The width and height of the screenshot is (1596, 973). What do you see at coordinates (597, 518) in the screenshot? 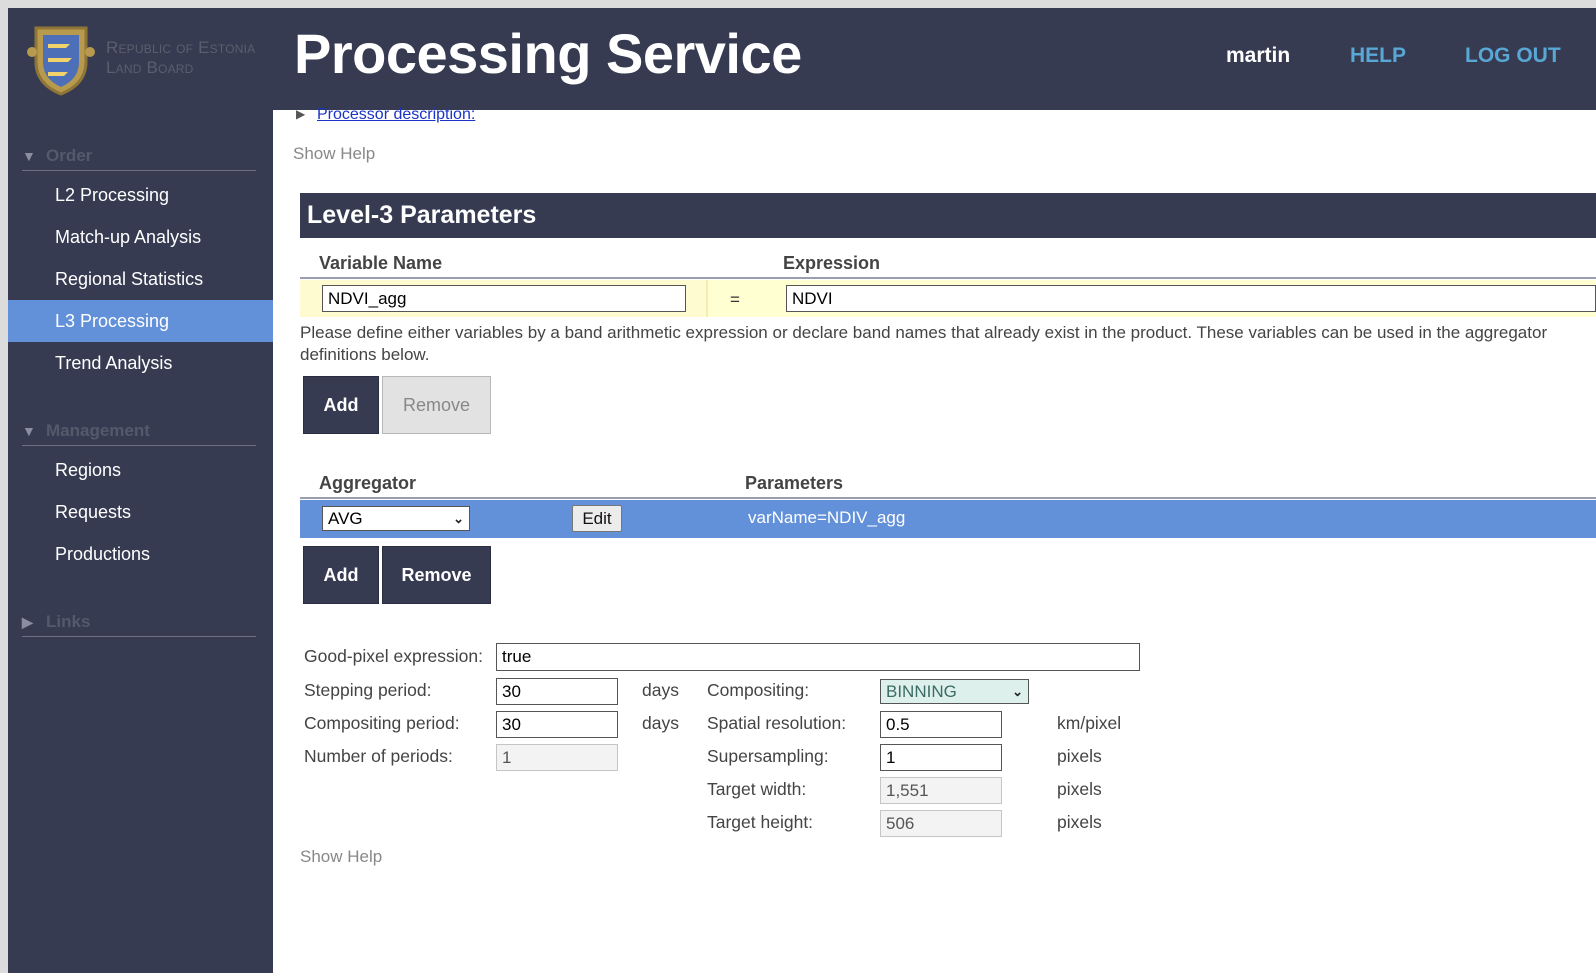
I see `edit-aggregator-button: Edit` at bounding box center [597, 518].